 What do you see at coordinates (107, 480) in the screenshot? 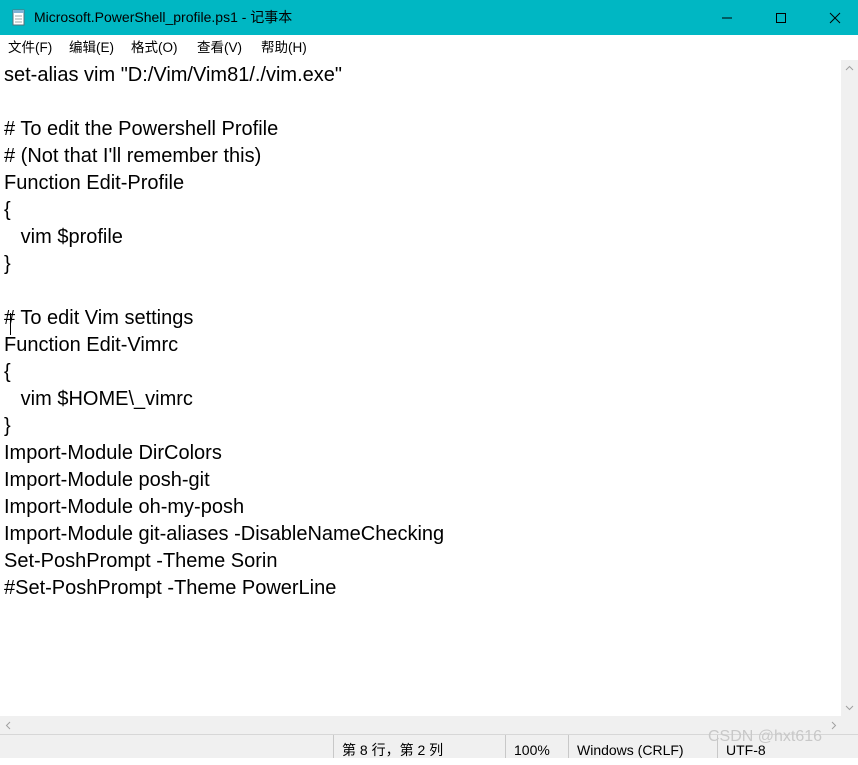
I see `editor-line: Import-Module posh-git` at bounding box center [107, 480].